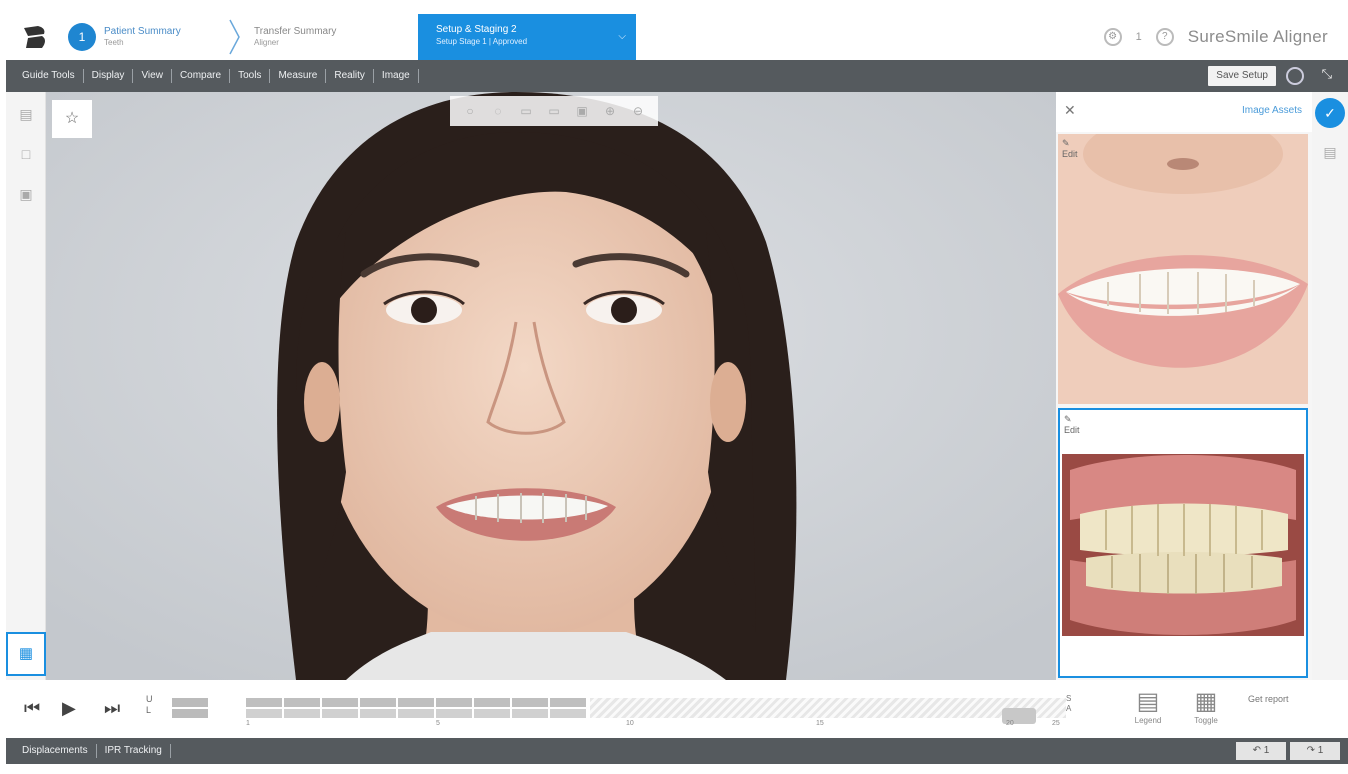 The height and width of the screenshot is (774, 1348). I want to click on arch-labels: U L, so click(149, 705).